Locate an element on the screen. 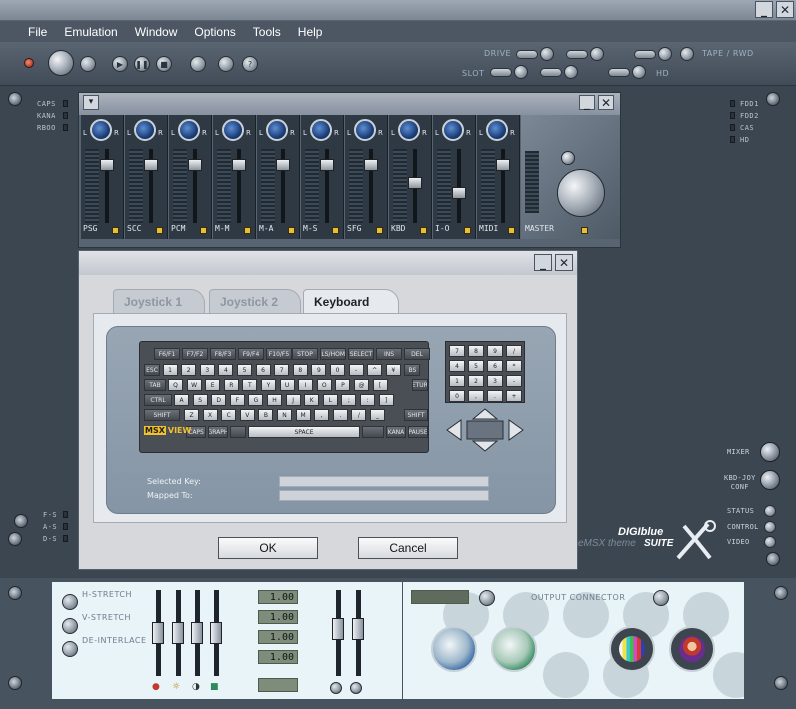  pan-knob is located at coordinates (409, 130).